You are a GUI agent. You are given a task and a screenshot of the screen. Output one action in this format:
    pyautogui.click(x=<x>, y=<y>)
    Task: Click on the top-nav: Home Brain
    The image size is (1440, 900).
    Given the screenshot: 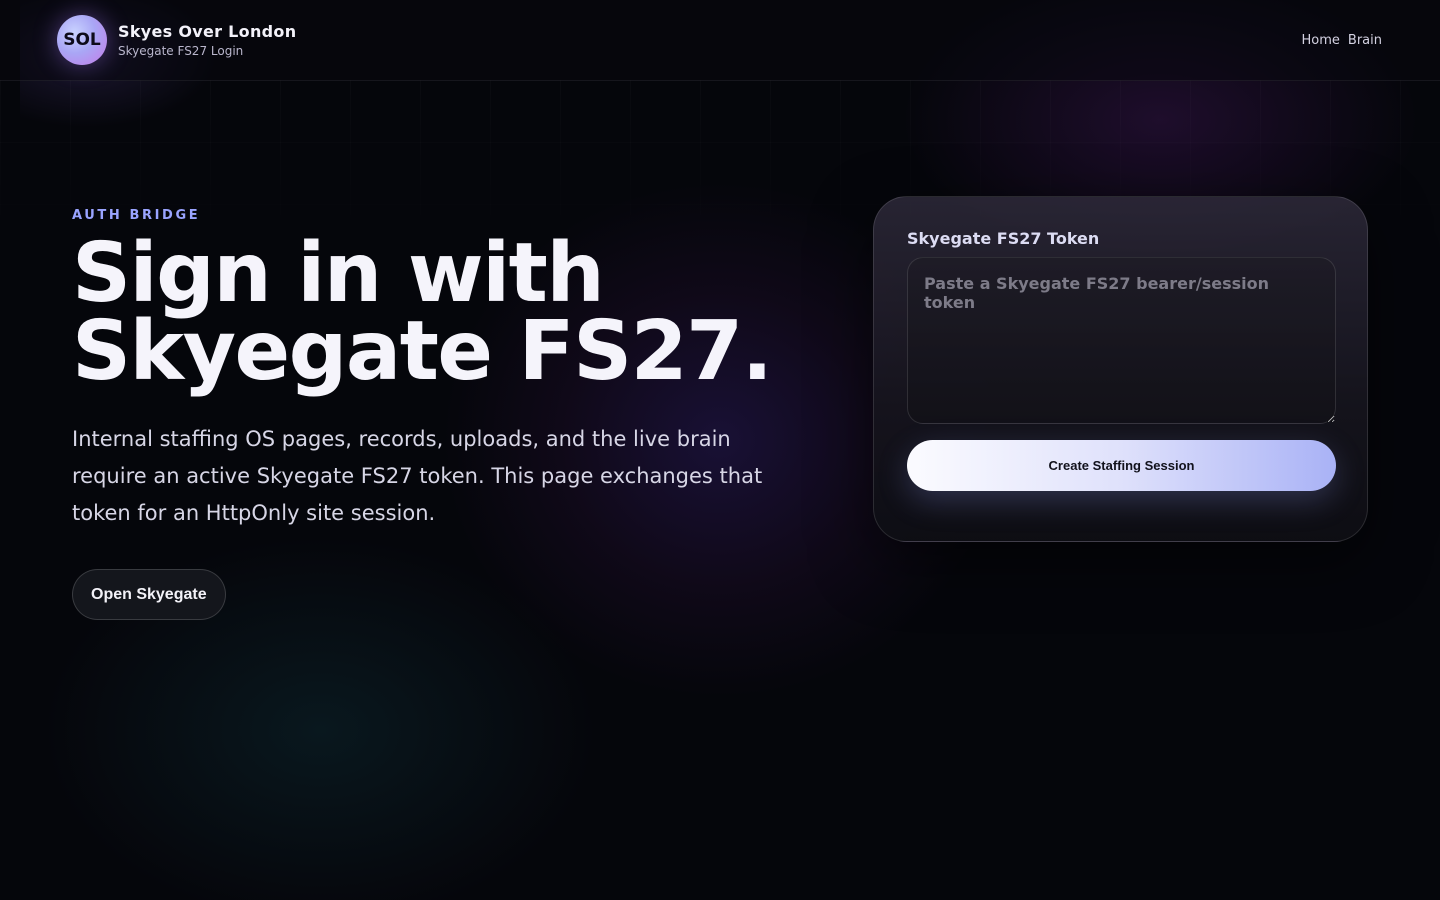 What is the action you would take?
    pyautogui.click(x=1342, y=40)
    